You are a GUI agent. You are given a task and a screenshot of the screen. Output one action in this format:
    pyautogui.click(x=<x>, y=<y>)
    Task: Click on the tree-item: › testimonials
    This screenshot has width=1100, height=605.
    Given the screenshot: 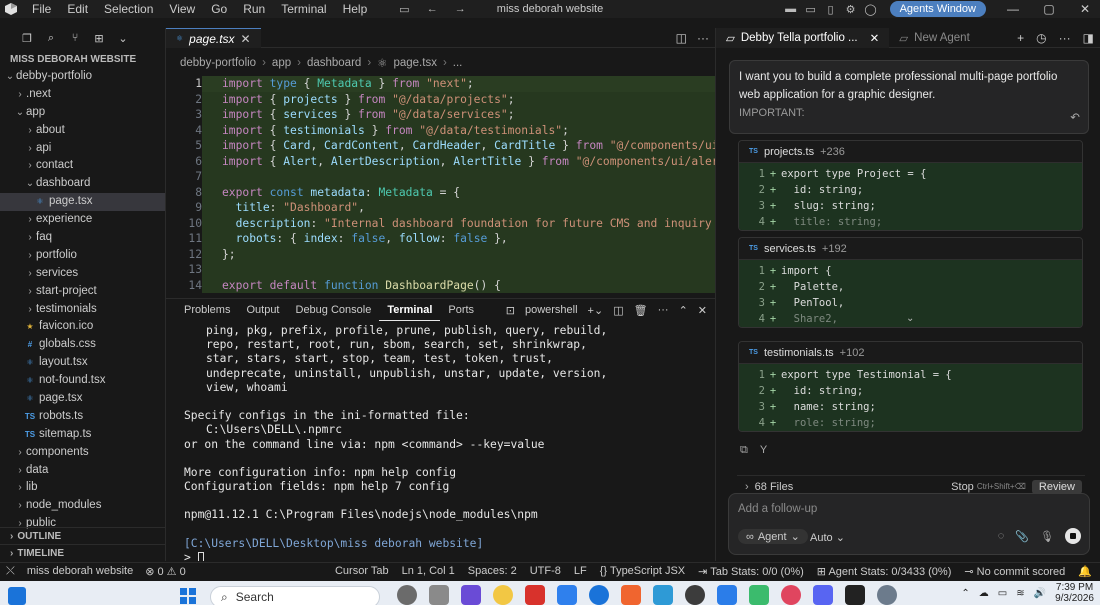 What is the action you would take?
    pyautogui.click(x=82, y=310)
    